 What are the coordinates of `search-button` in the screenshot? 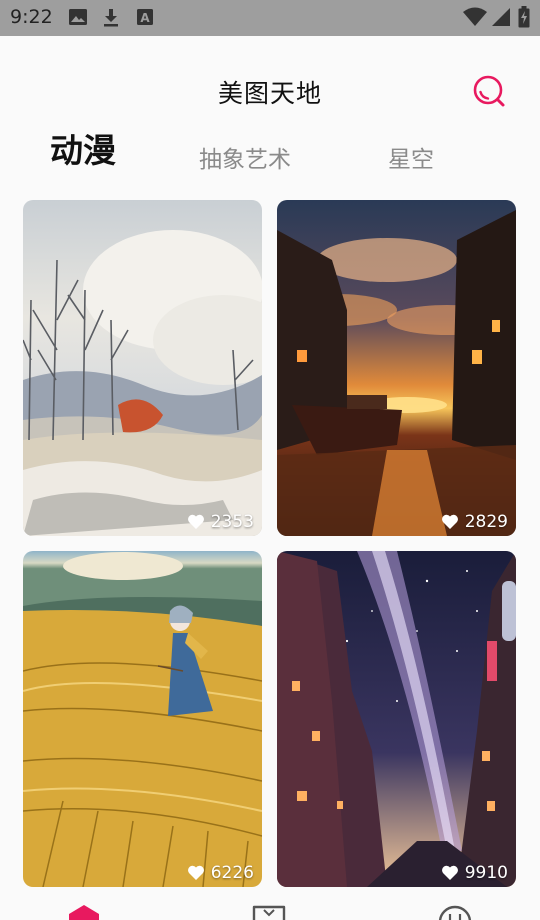 It's located at (489, 91).